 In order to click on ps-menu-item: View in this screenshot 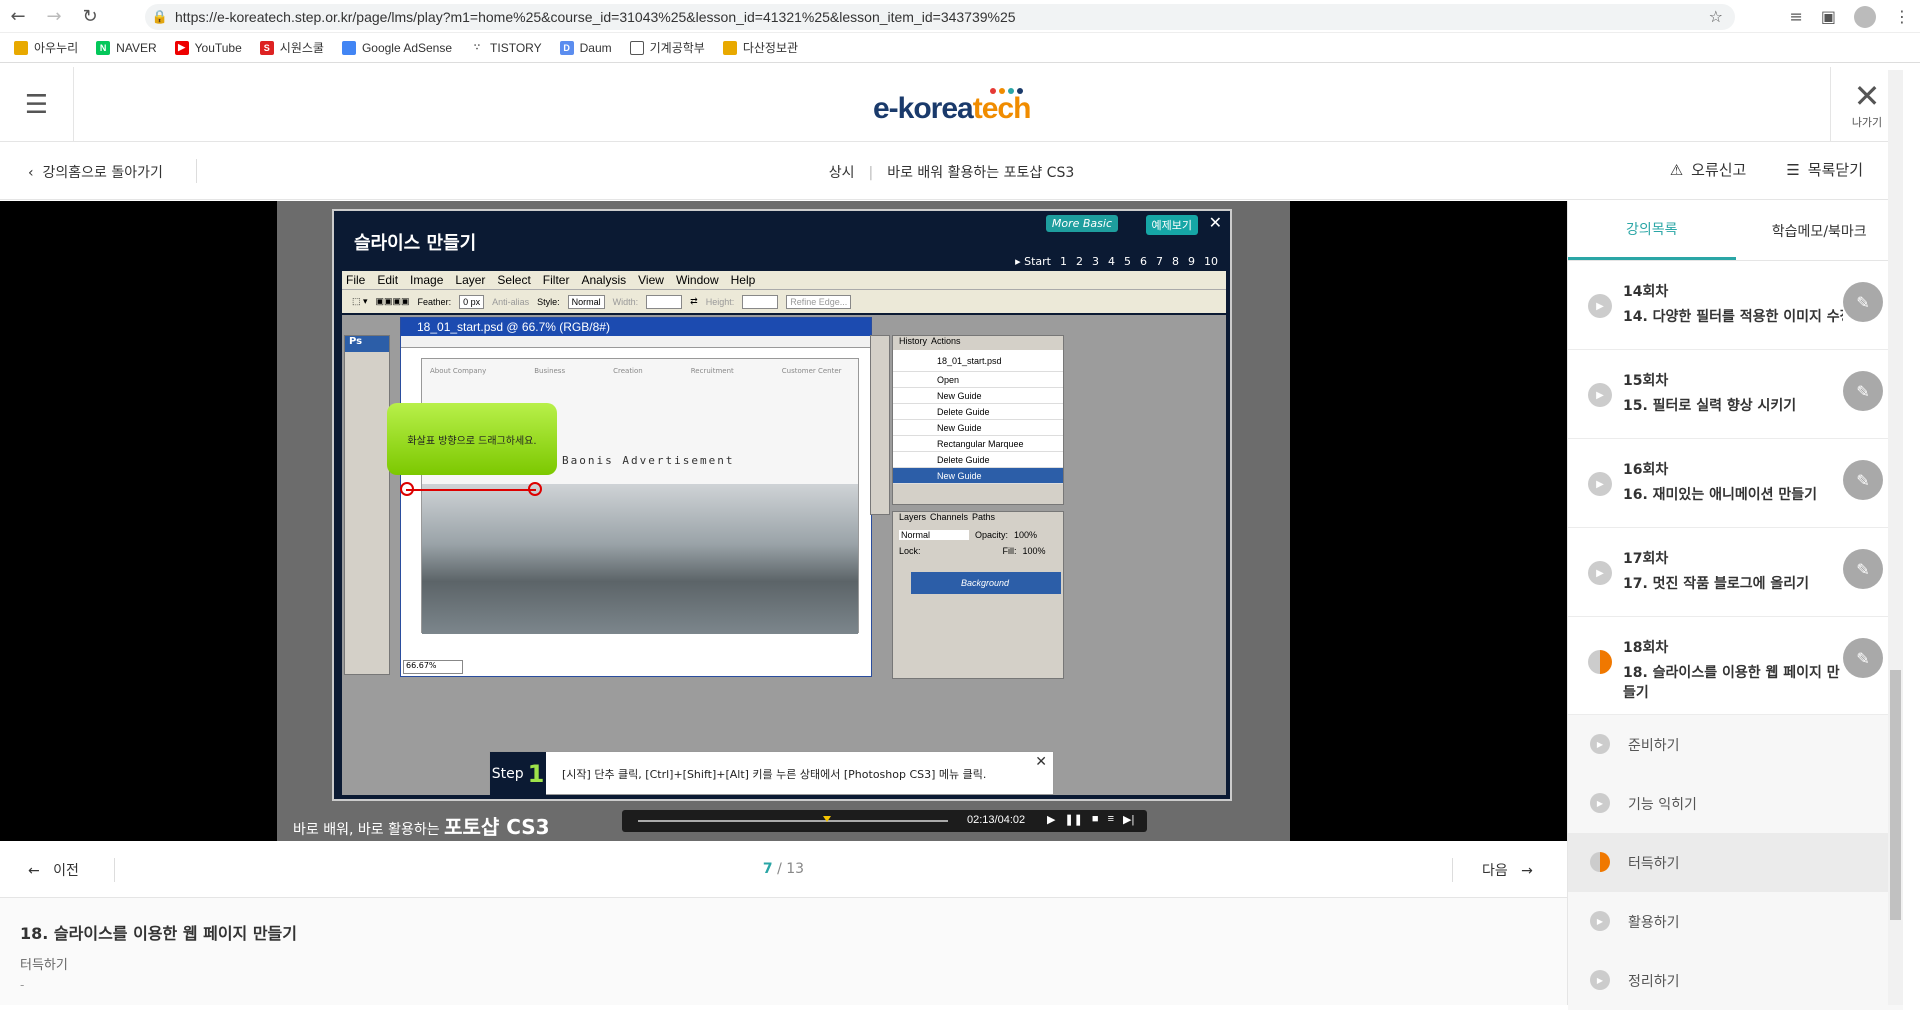, I will do `click(651, 280)`.